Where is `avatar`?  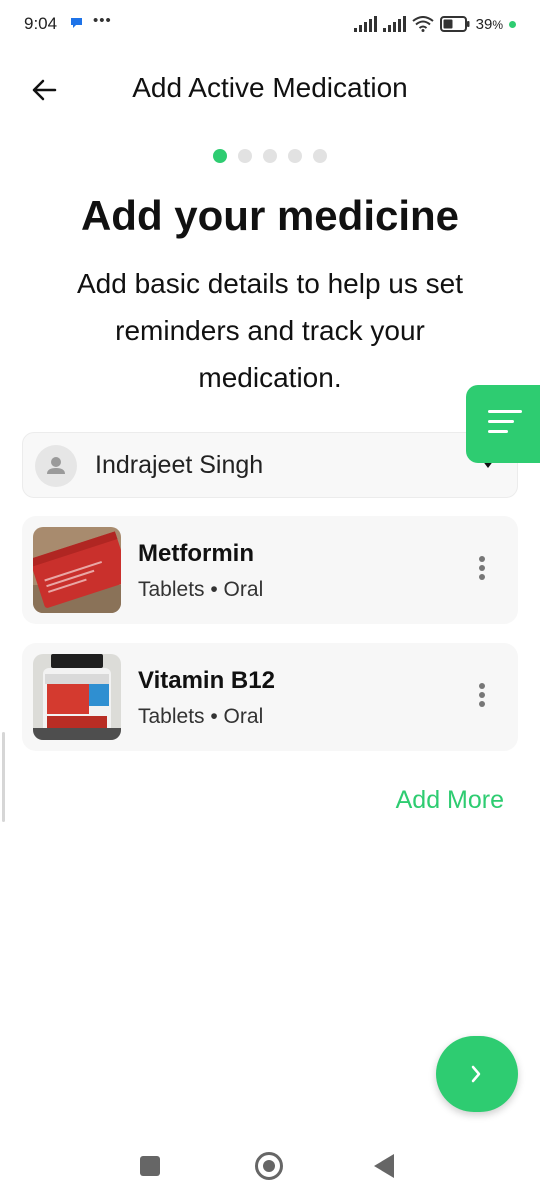
avatar is located at coordinates (56, 466).